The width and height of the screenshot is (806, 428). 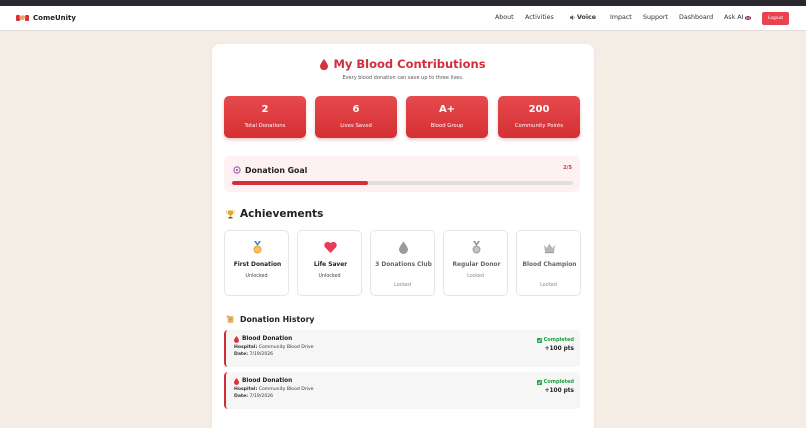 I want to click on achievement-card-3-donations-club: 3 Donations Club Locked, so click(x=402, y=263).